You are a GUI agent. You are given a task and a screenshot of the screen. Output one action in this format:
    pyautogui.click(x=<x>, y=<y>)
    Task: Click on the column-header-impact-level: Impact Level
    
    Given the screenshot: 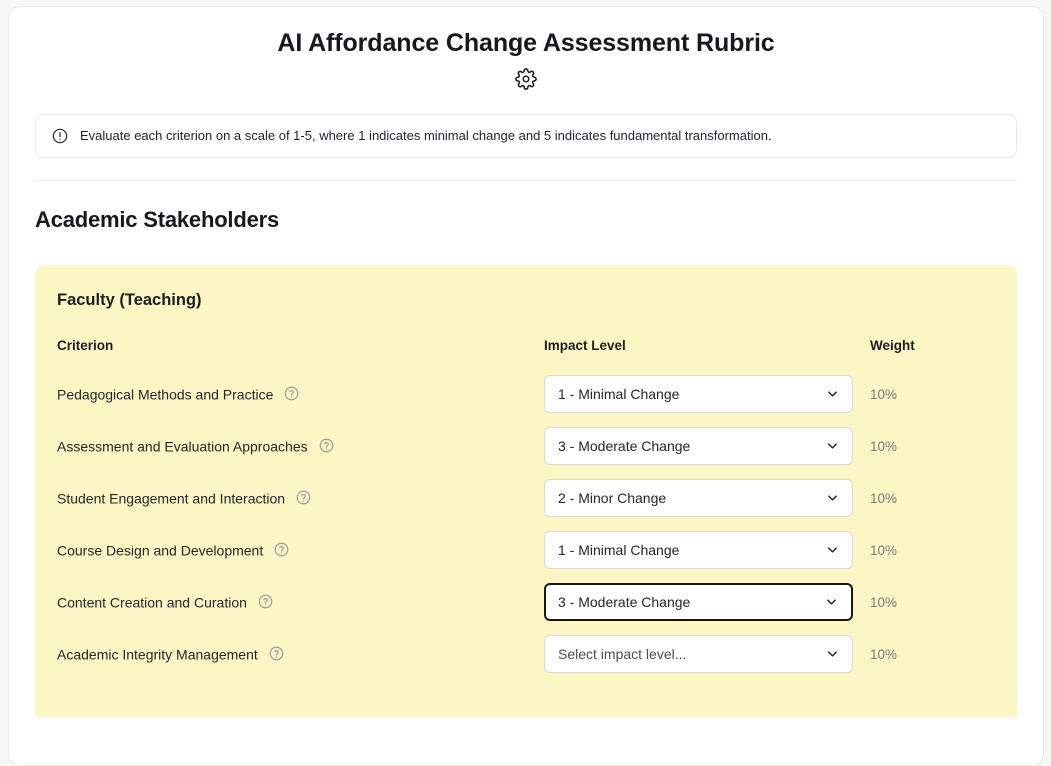 What is the action you would take?
    pyautogui.click(x=585, y=345)
    